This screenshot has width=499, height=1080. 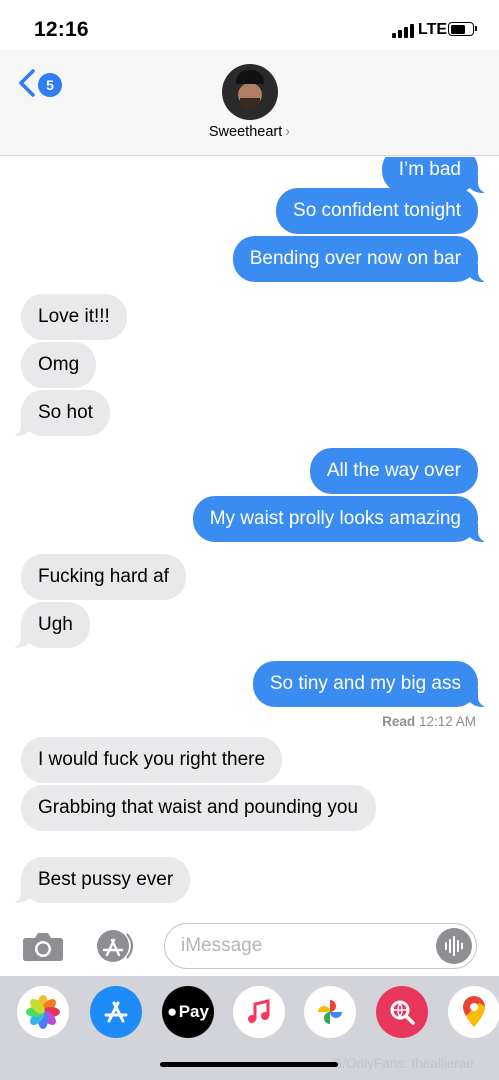 I want to click on apple-pay-label: Pay, so click(x=193, y=1011).